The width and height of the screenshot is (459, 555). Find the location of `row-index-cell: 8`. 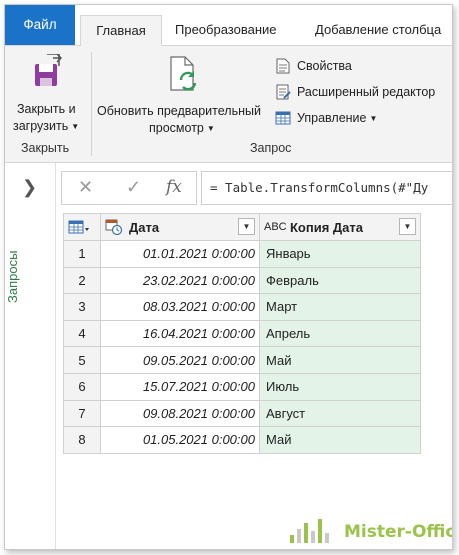

row-index-cell: 8 is located at coordinates (82, 440).